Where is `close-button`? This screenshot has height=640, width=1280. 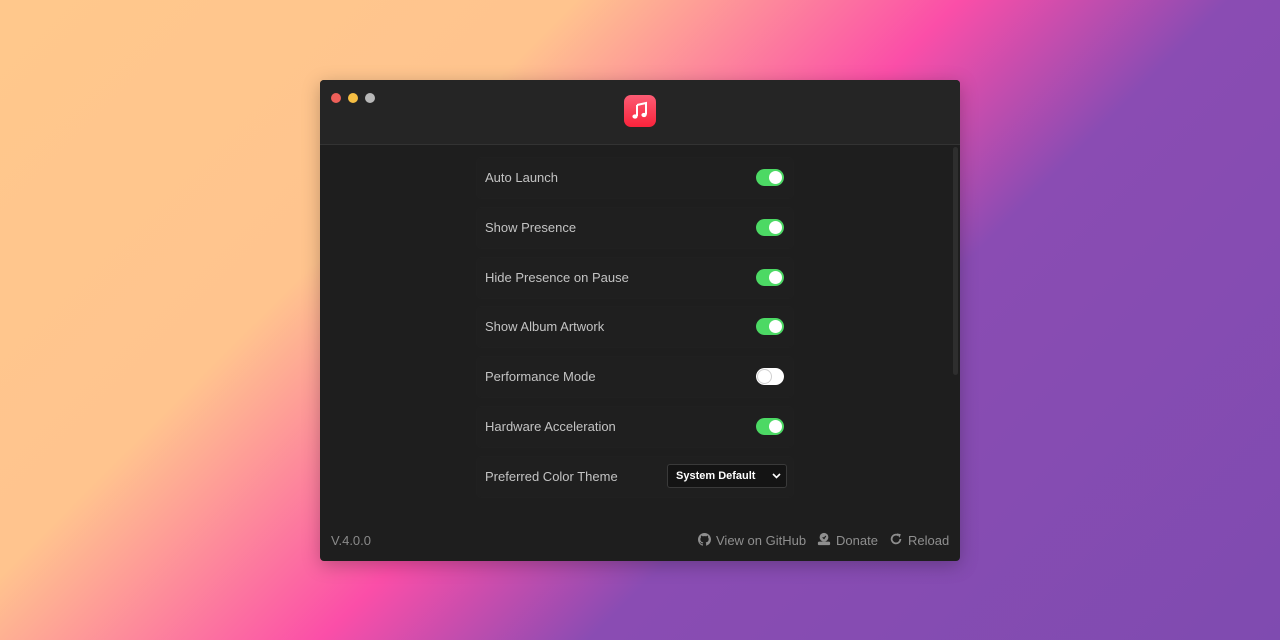 close-button is located at coordinates (336, 98).